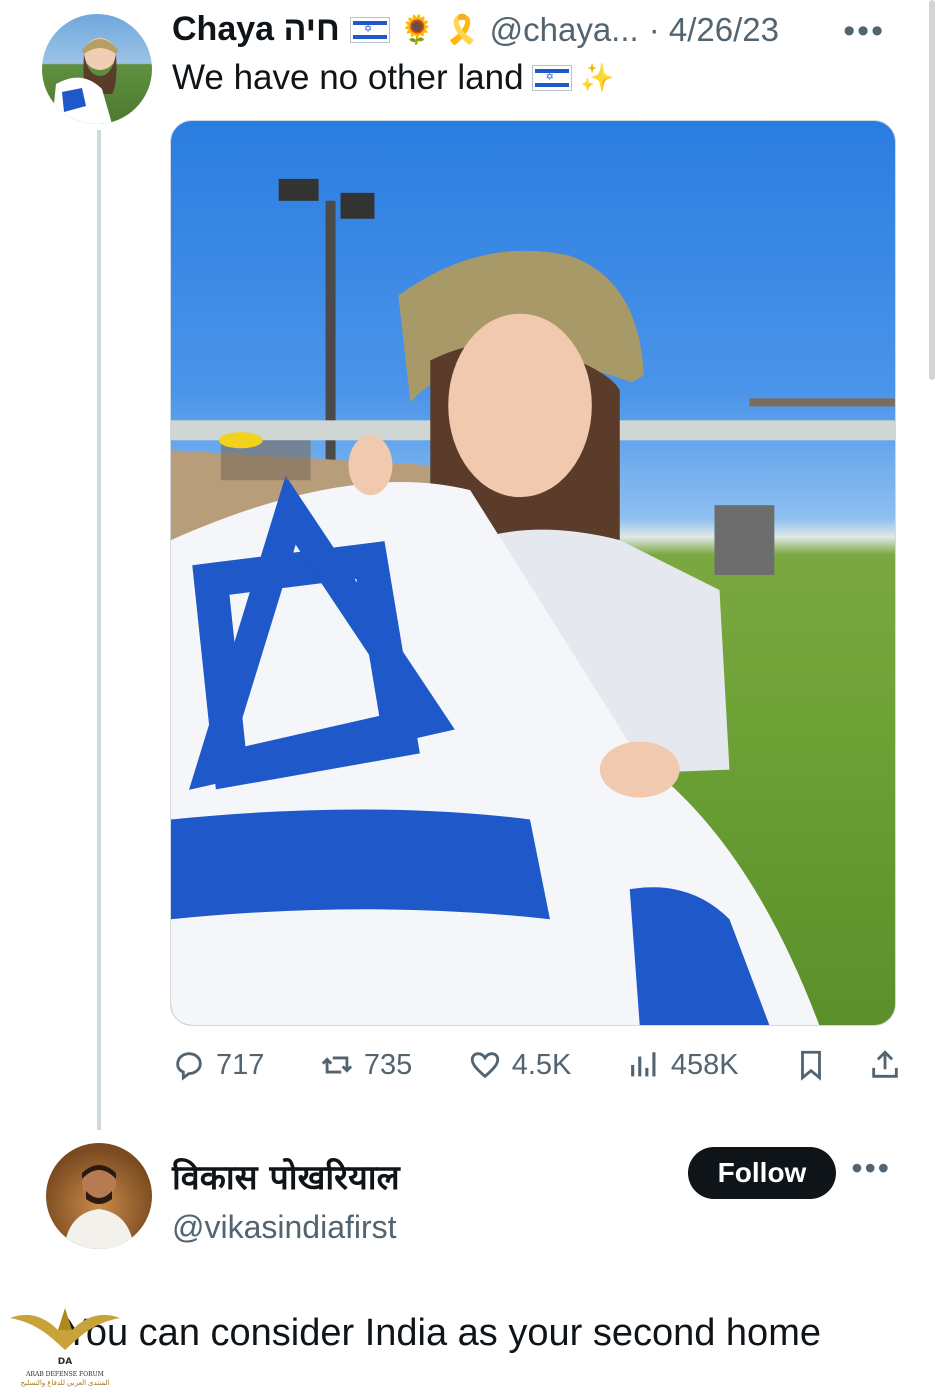  Describe the element at coordinates (704, 1064) in the screenshot. I see `views-count: 458K` at that location.